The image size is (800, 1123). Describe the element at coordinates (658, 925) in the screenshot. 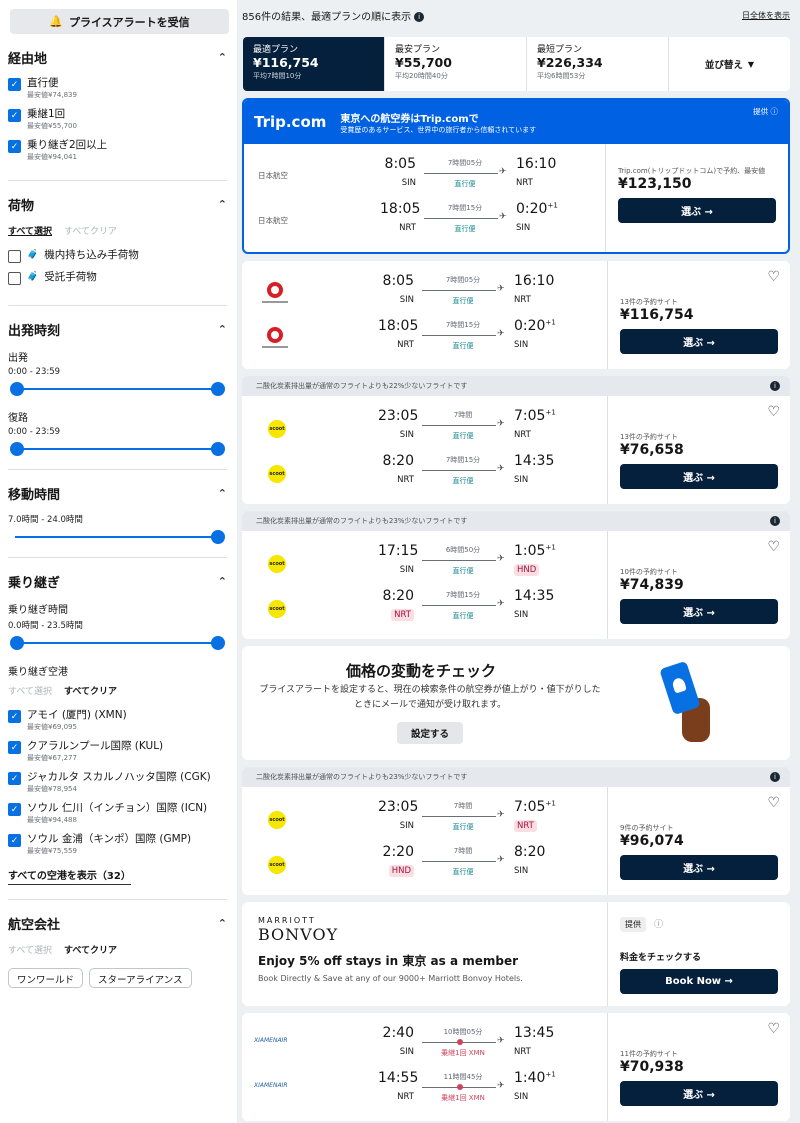

I see `info-icon: ⓘ` at that location.